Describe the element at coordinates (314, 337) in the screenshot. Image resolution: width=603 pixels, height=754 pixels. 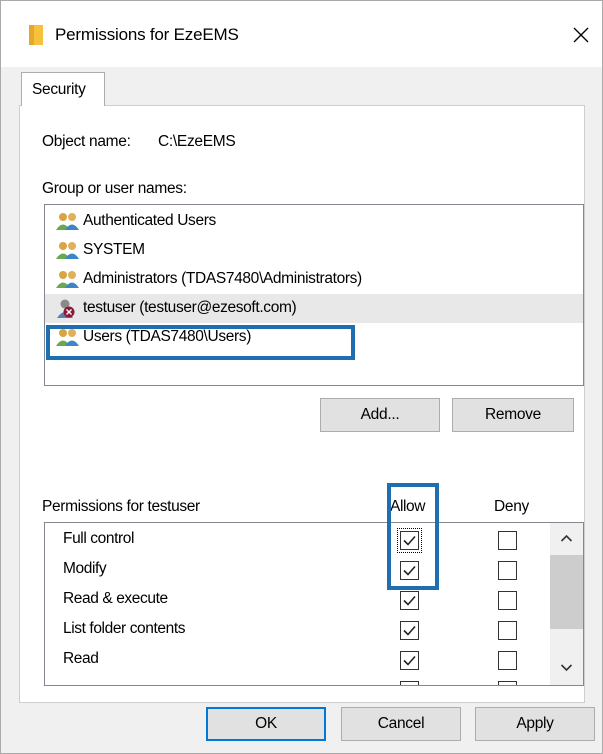
I see `list-item-users: Users (TDAS7480\Users)` at that location.